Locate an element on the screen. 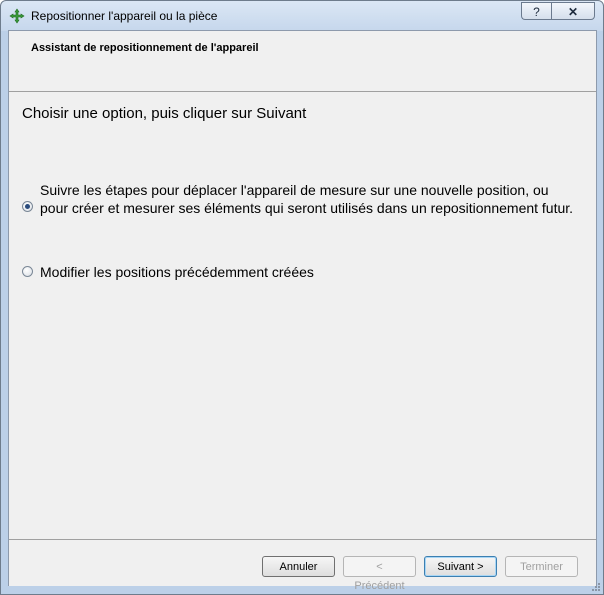 The height and width of the screenshot is (595, 604). radio-selected-dot is located at coordinates (27, 206).